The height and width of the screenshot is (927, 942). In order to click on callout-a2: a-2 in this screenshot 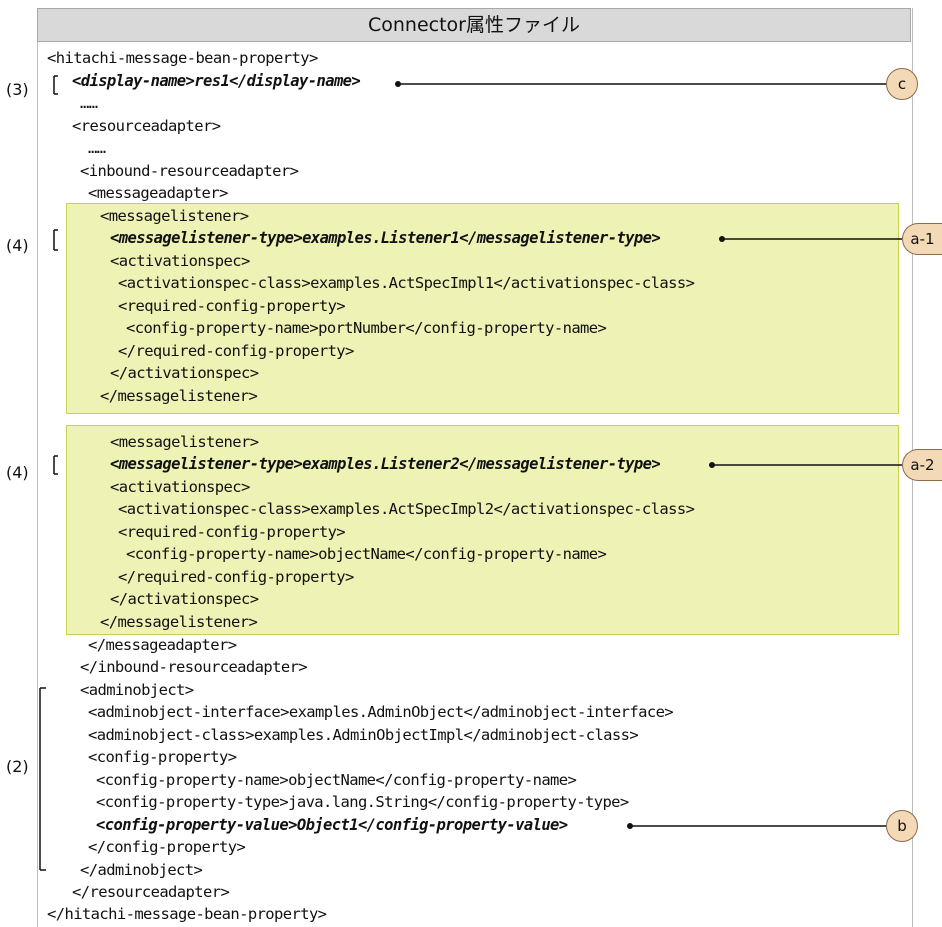, I will do `click(922, 465)`.